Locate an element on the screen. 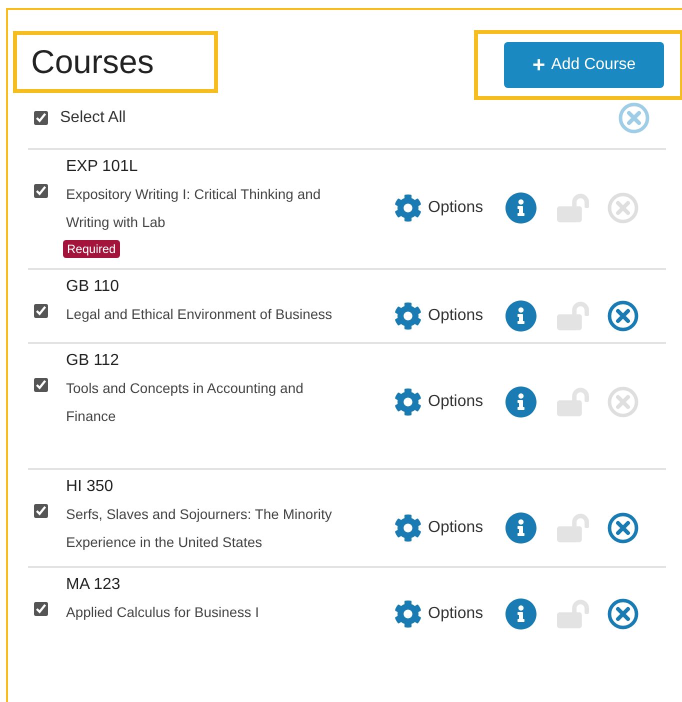  course-code: MA 123 is located at coordinates (94, 585).